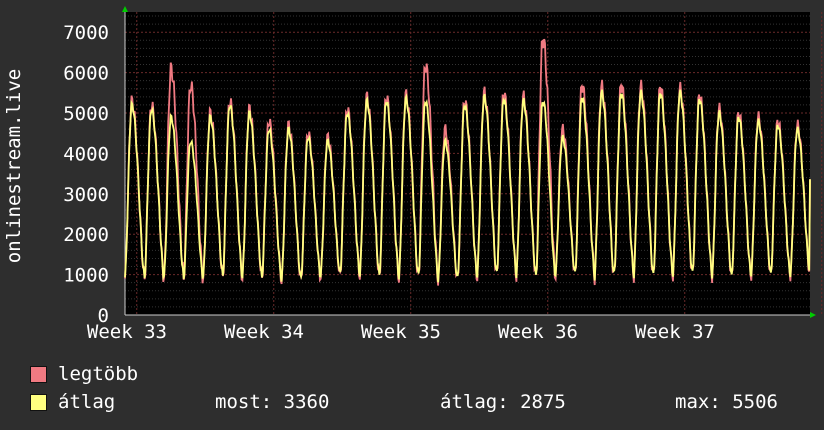 This screenshot has width=824, height=430. I want to click on x-tick-label: Week 33, so click(127, 332).